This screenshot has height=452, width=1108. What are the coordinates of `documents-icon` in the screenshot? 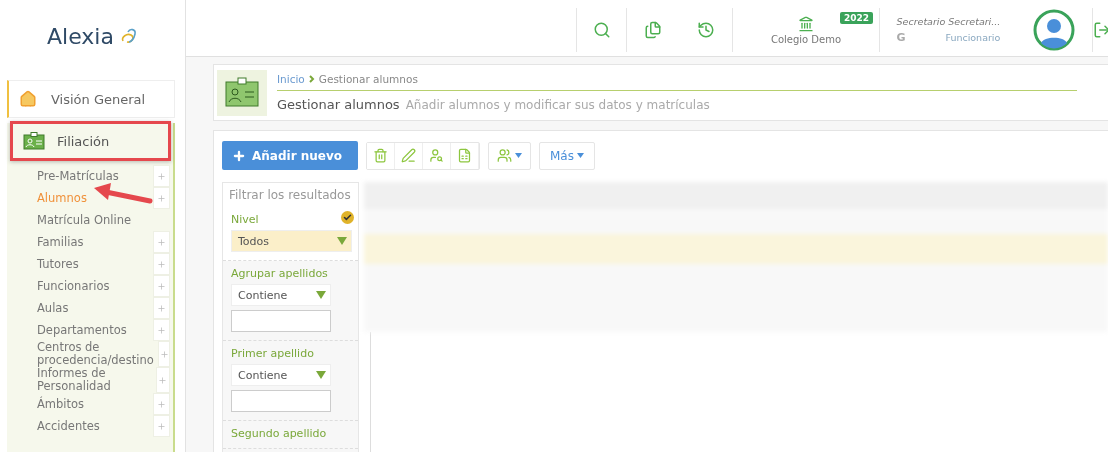 It's located at (653, 30).